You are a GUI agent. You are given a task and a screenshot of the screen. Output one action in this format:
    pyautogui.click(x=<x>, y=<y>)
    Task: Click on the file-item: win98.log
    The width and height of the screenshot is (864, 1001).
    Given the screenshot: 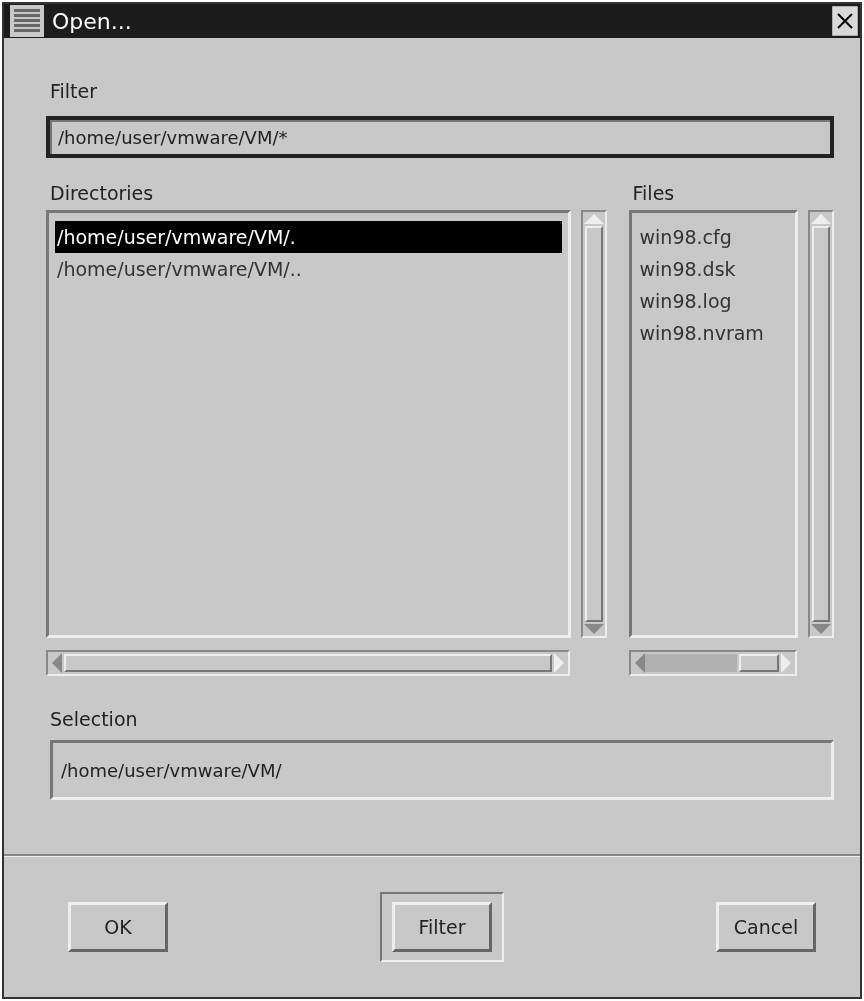 What is the action you would take?
    pyautogui.click(x=713, y=301)
    